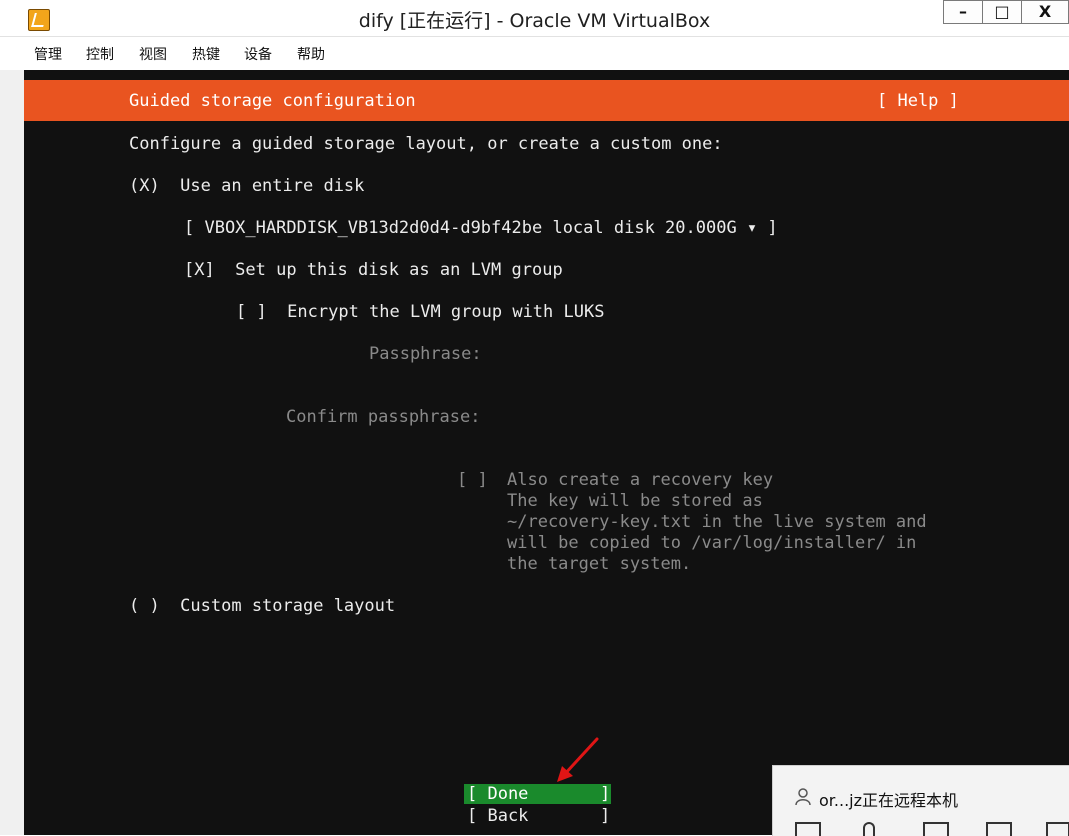  I want to click on checkbox-encrypt-luks: [ ] Encrypt the LVM group with LUKS, so click(420, 312).